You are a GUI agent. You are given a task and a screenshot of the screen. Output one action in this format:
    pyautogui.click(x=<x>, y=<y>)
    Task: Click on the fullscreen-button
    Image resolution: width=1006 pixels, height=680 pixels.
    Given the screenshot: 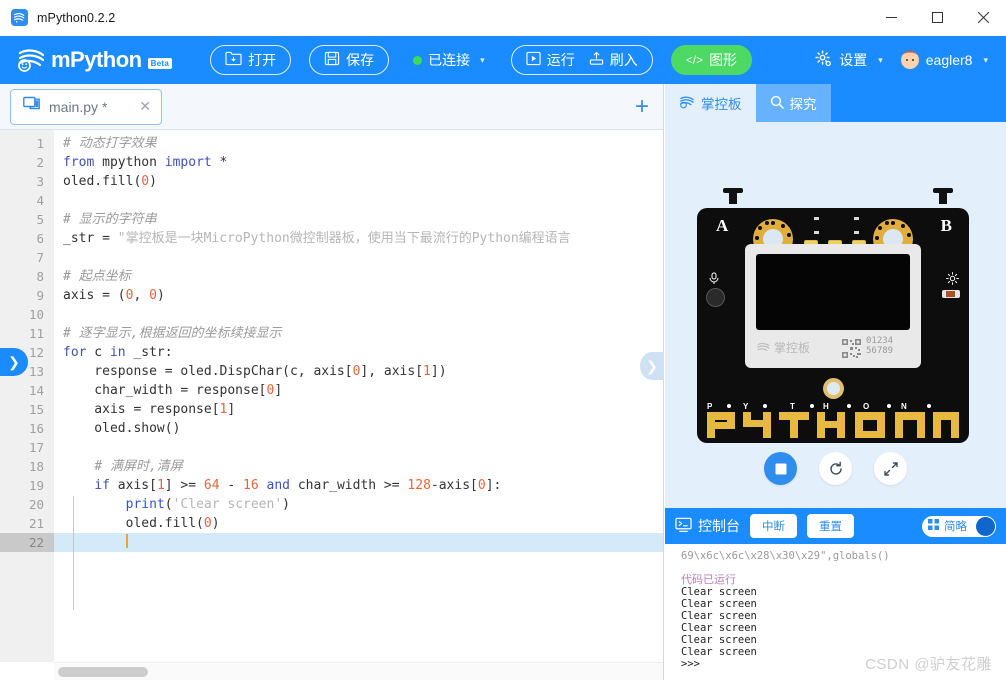 What is the action you would take?
    pyautogui.click(x=890, y=468)
    